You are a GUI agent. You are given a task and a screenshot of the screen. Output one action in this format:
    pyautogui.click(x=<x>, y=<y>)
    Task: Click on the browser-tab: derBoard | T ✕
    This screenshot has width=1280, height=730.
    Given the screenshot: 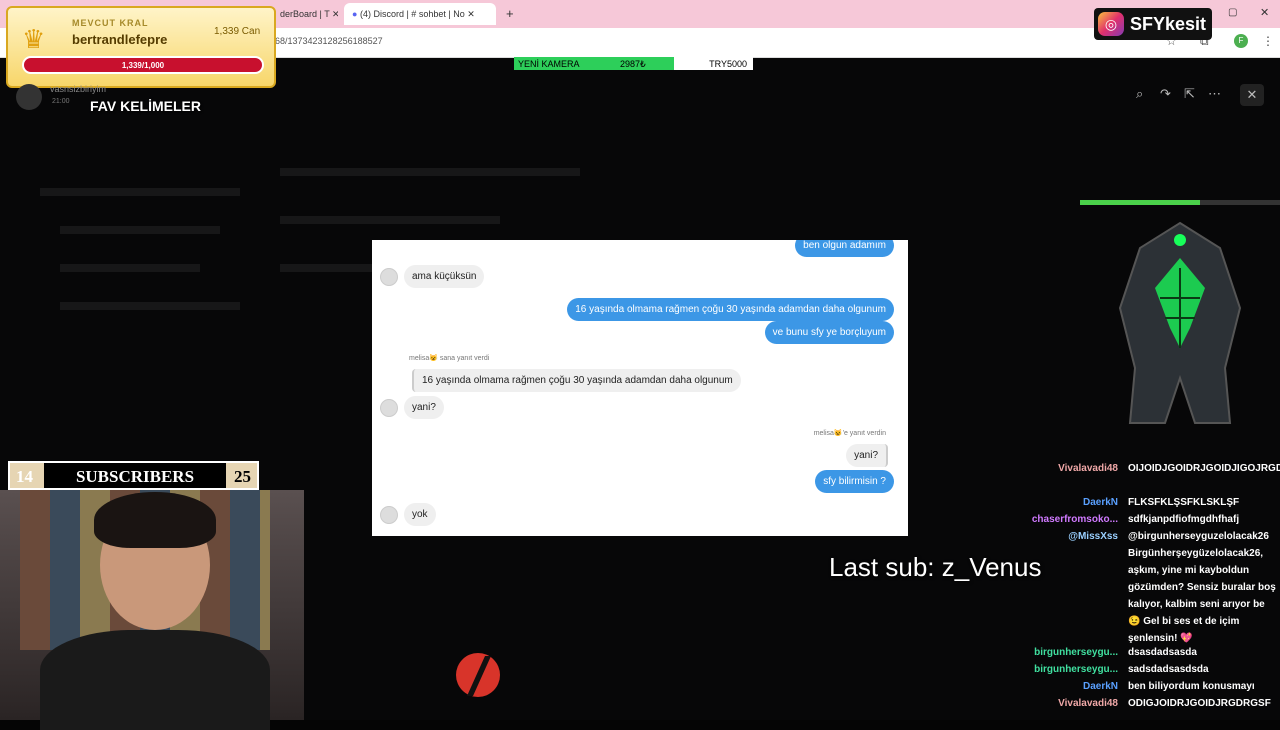 What is the action you would take?
    pyautogui.click(x=305, y=14)
    